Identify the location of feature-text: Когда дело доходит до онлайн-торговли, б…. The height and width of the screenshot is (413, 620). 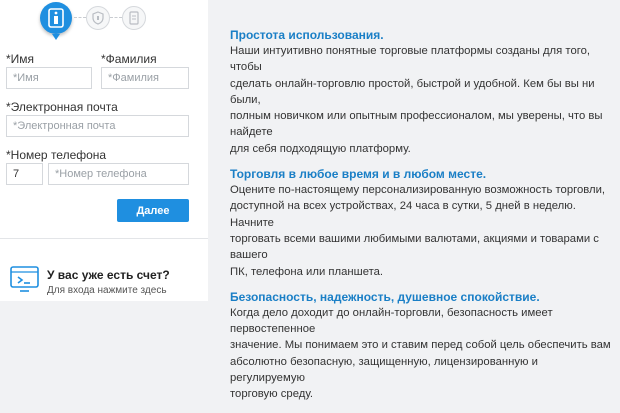
(420, 353).